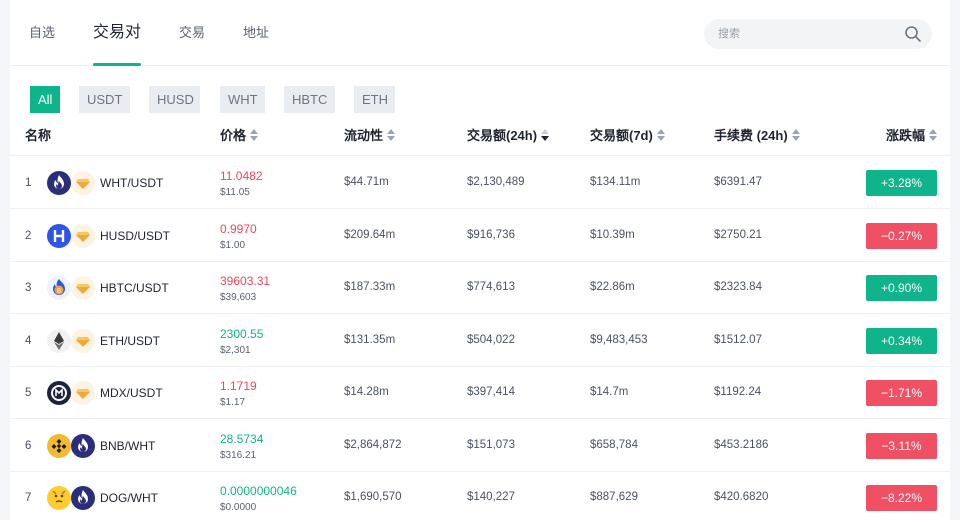  Describe the element at coordinates (131, 393) in the screenshot. I see `pair-name: MDX/USDT` at that location.